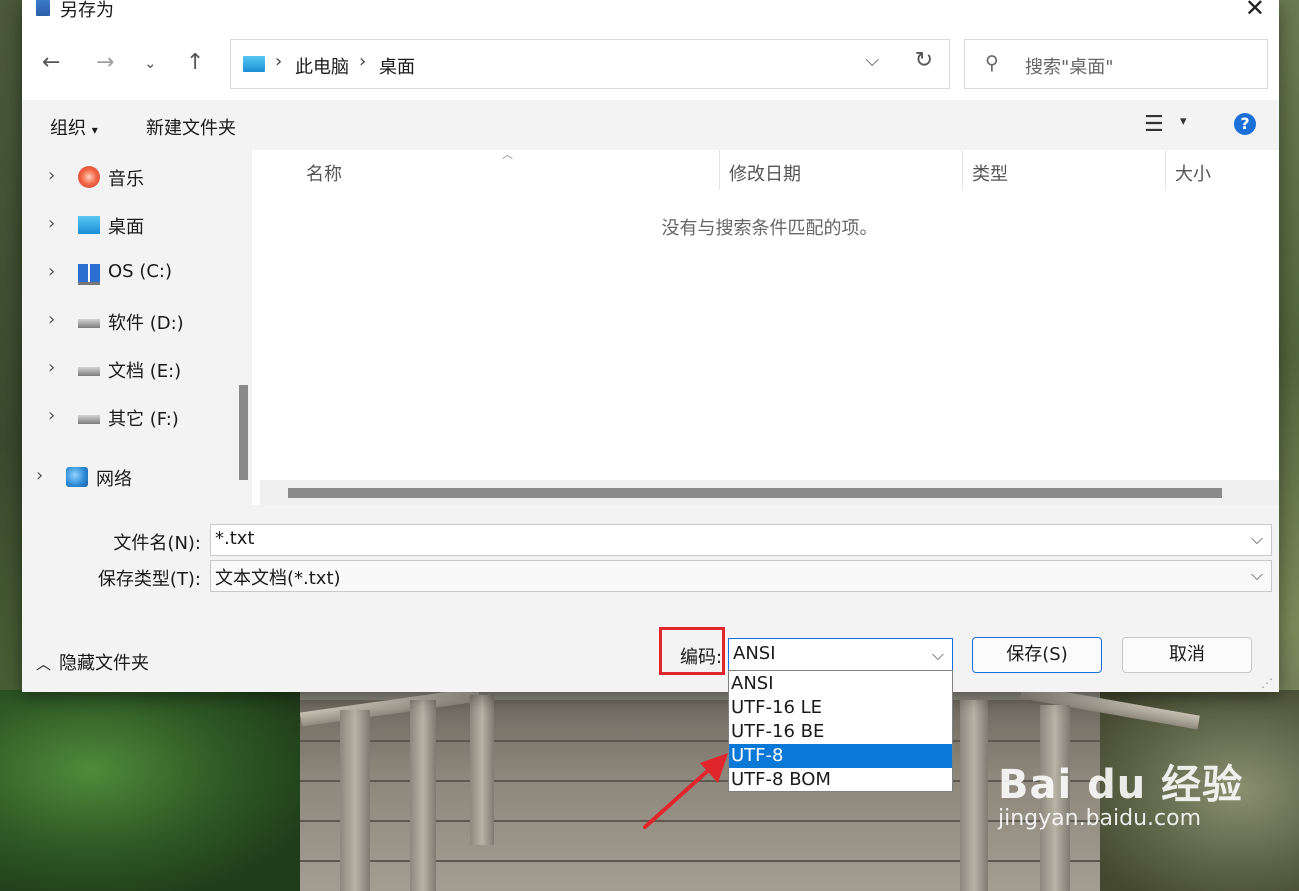 The image size is (1299, 891). Describe the element at coordinates (191, 127) in the screenshot. I see `new-folder-button: 新建文件夹` at that location.